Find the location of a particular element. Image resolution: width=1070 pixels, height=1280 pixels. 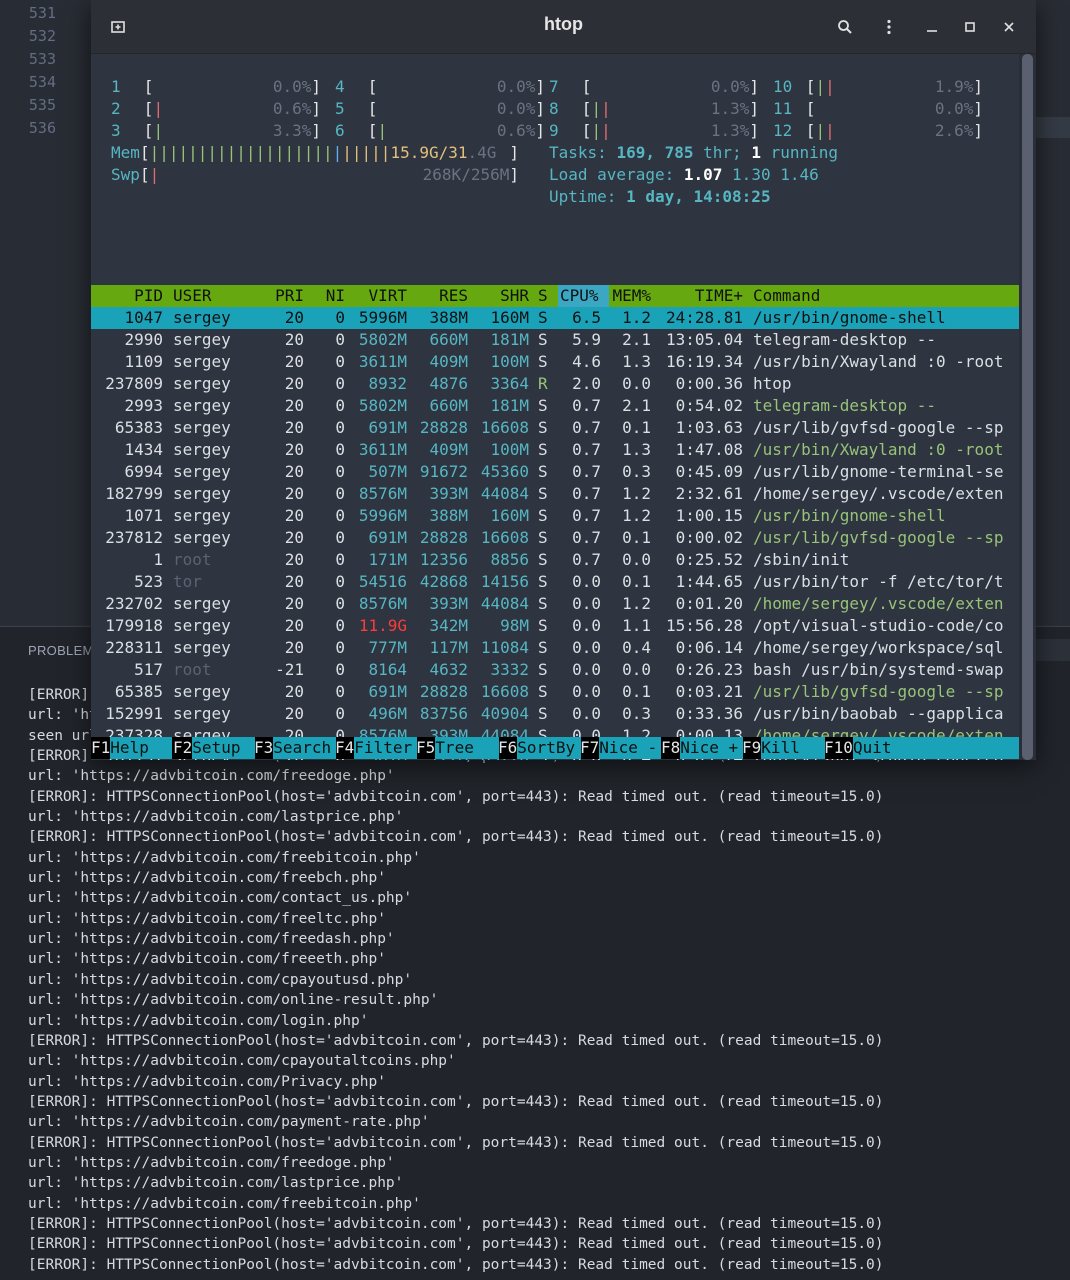

fkey-f4-key: F4 is located at coordinates (344, 748).